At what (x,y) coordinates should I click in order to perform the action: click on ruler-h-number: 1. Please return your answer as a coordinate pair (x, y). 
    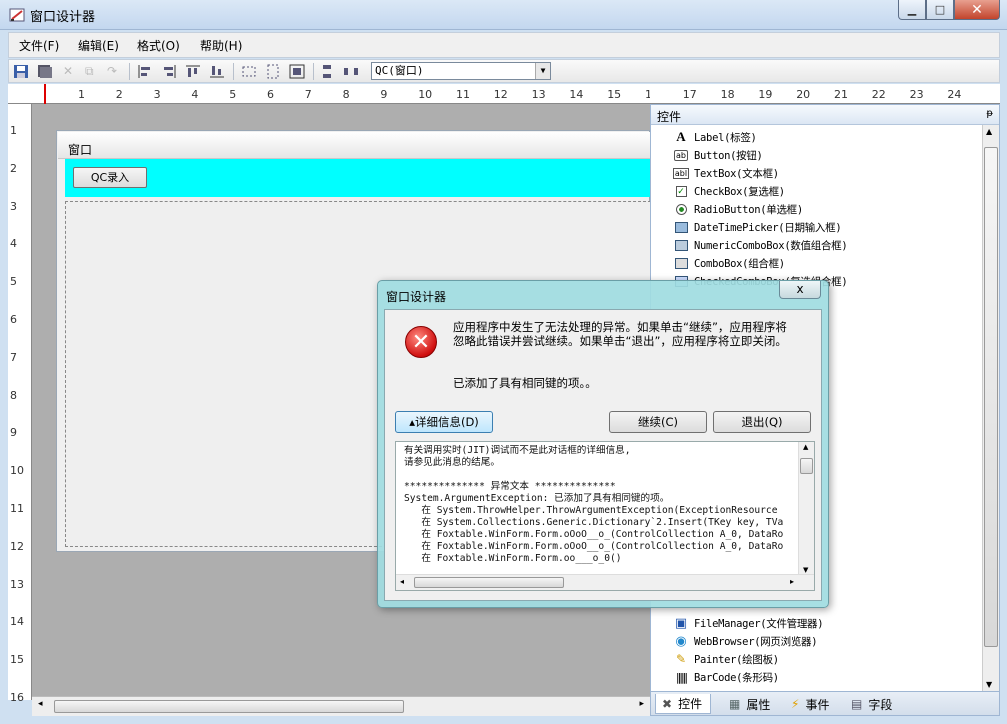
    Looking at the image, I should click on (81, 94).